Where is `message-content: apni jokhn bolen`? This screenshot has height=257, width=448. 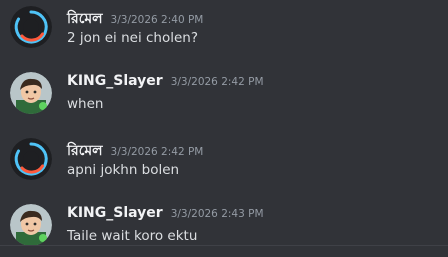 message-content: apni jokhn bolen is located at coordinates (123, 170).